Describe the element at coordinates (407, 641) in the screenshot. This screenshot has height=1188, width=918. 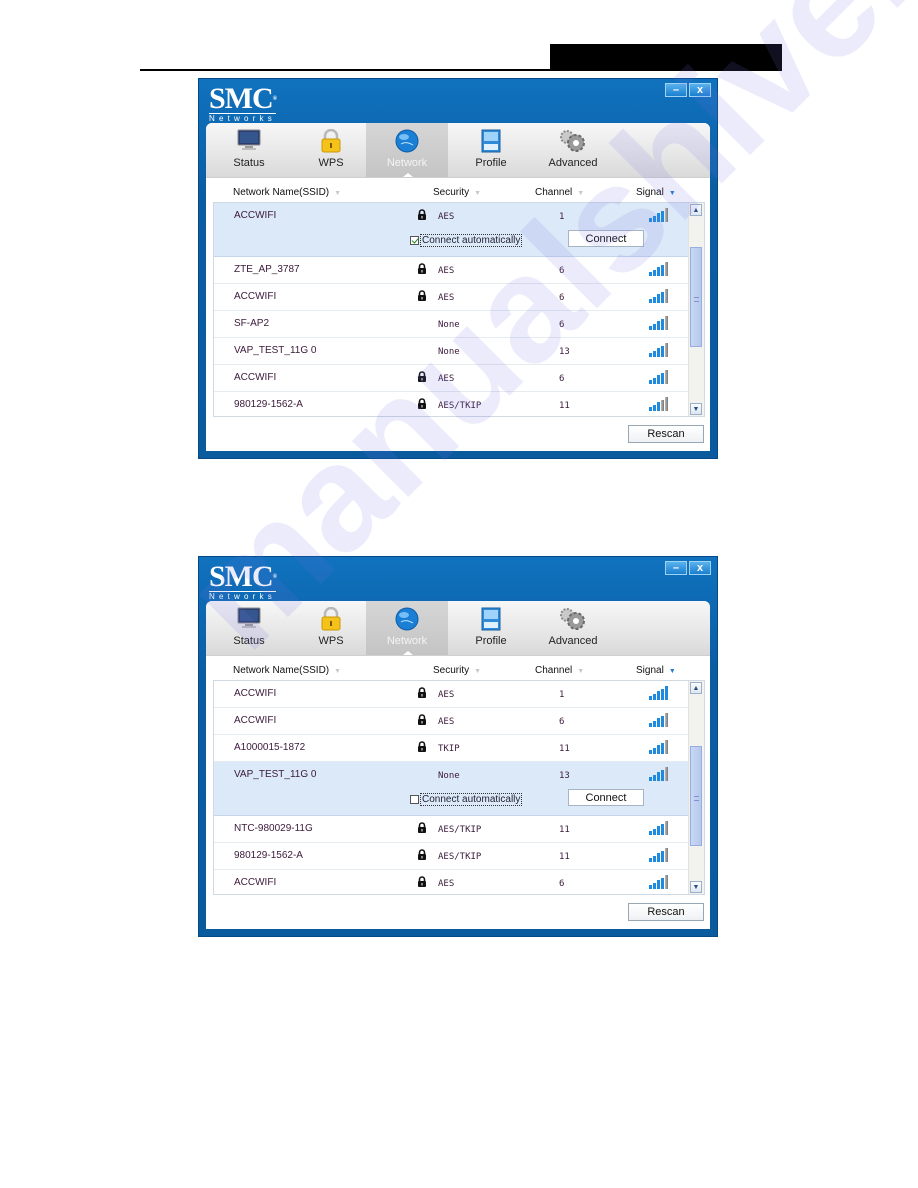
I see `tab-label: Network` at that location.